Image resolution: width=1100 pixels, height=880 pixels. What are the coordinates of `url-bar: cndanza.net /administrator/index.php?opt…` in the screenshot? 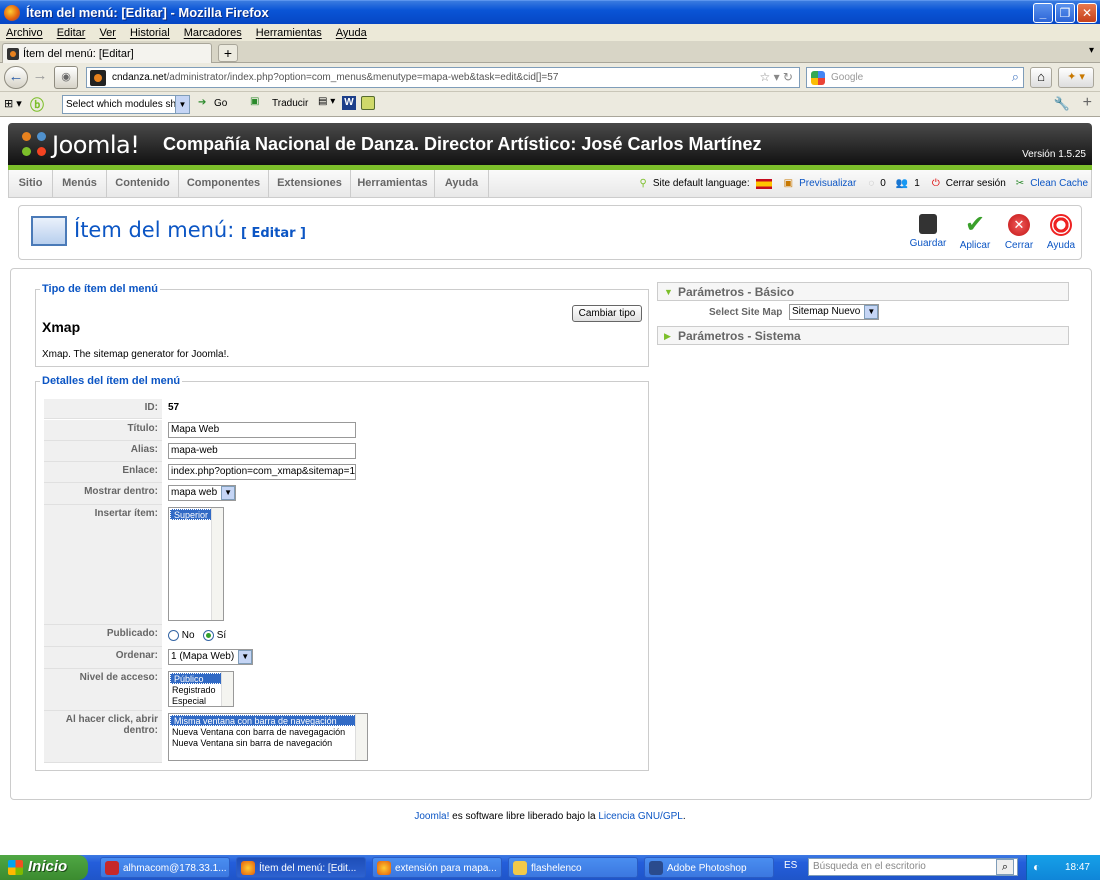 It's located at (443, 77).